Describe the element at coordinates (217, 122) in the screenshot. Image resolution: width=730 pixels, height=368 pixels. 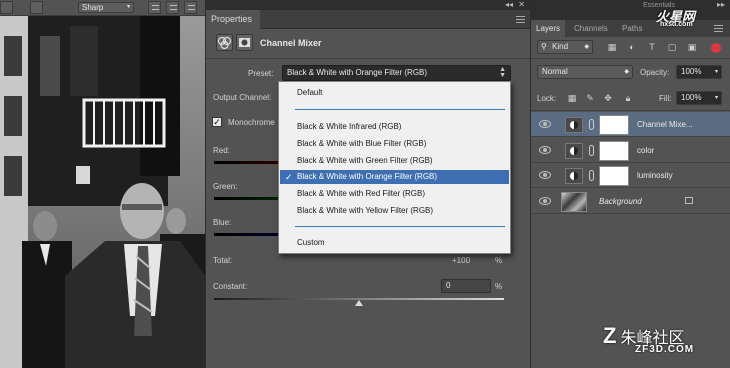
I see `monochrome-checkbox: ✓` at that location.